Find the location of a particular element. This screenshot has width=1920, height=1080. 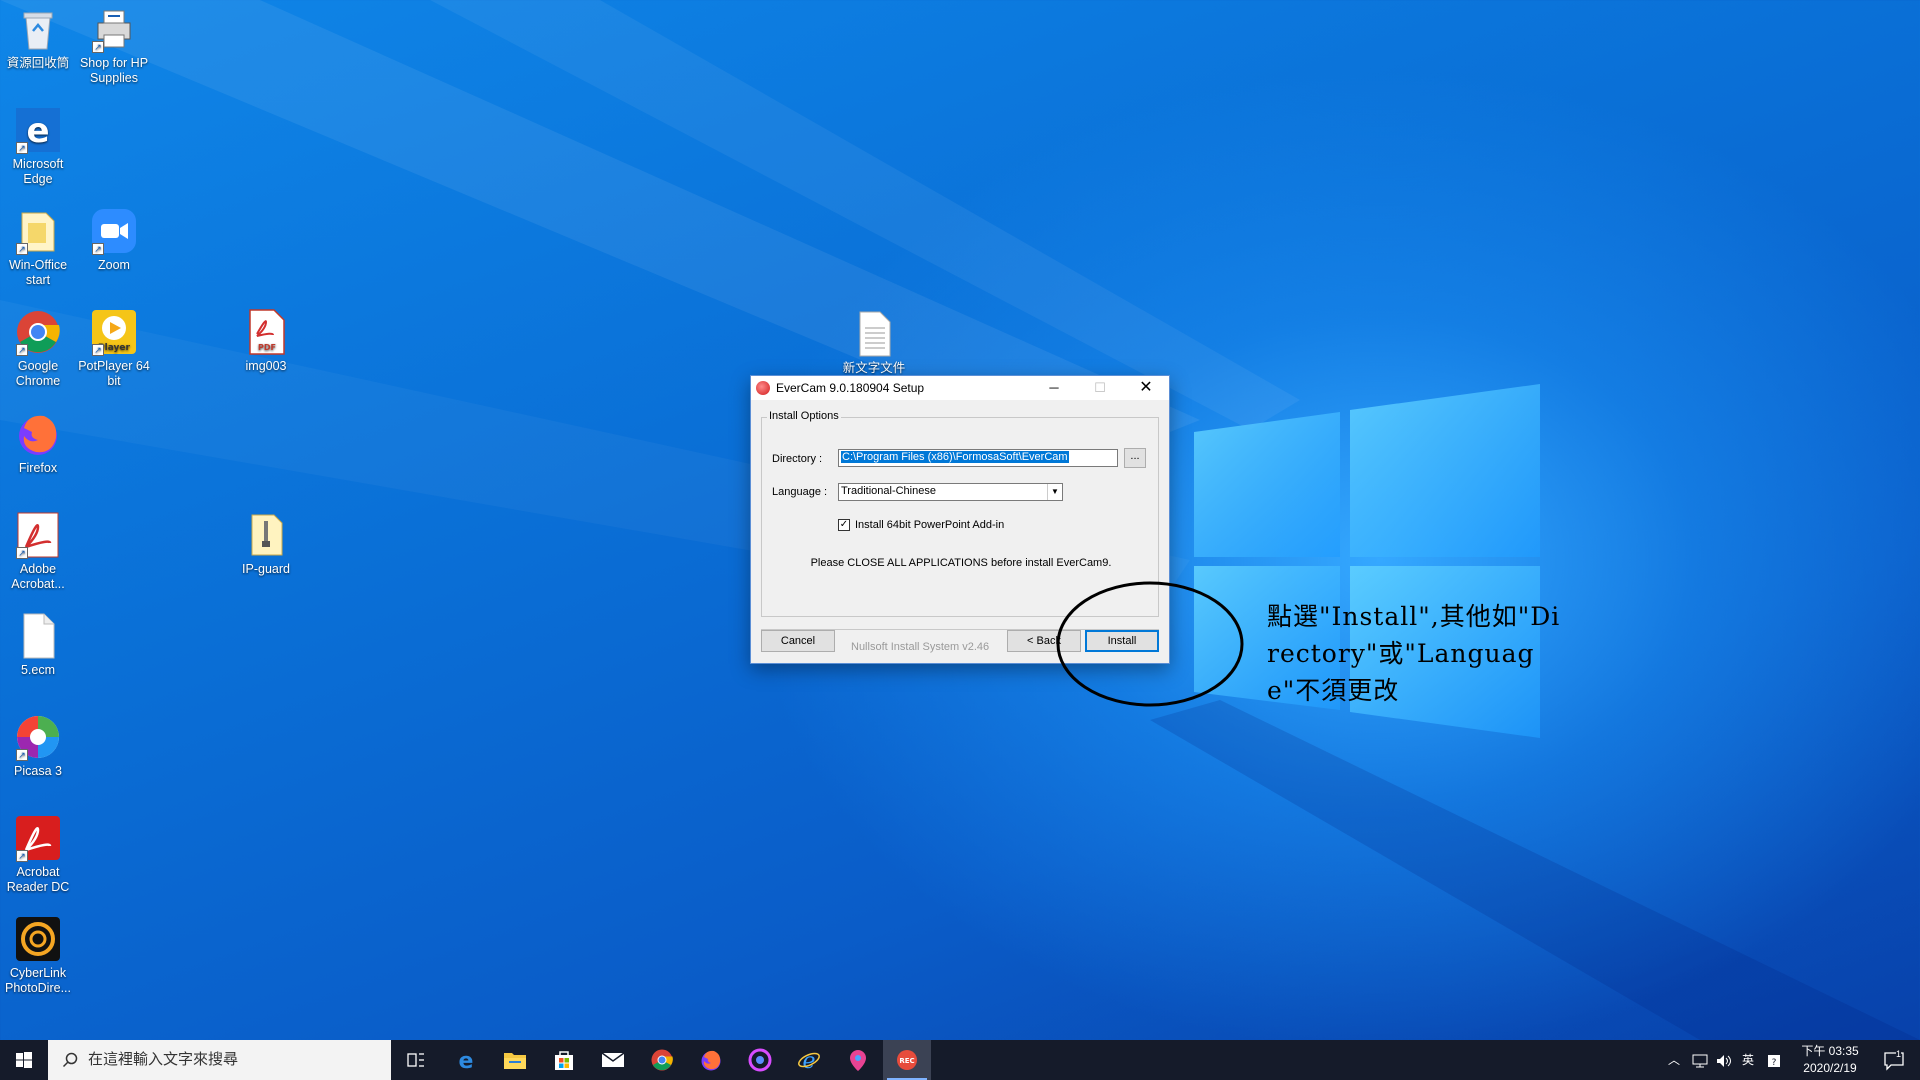

taskbar-app-circle is located at coordinates (760, 1060).